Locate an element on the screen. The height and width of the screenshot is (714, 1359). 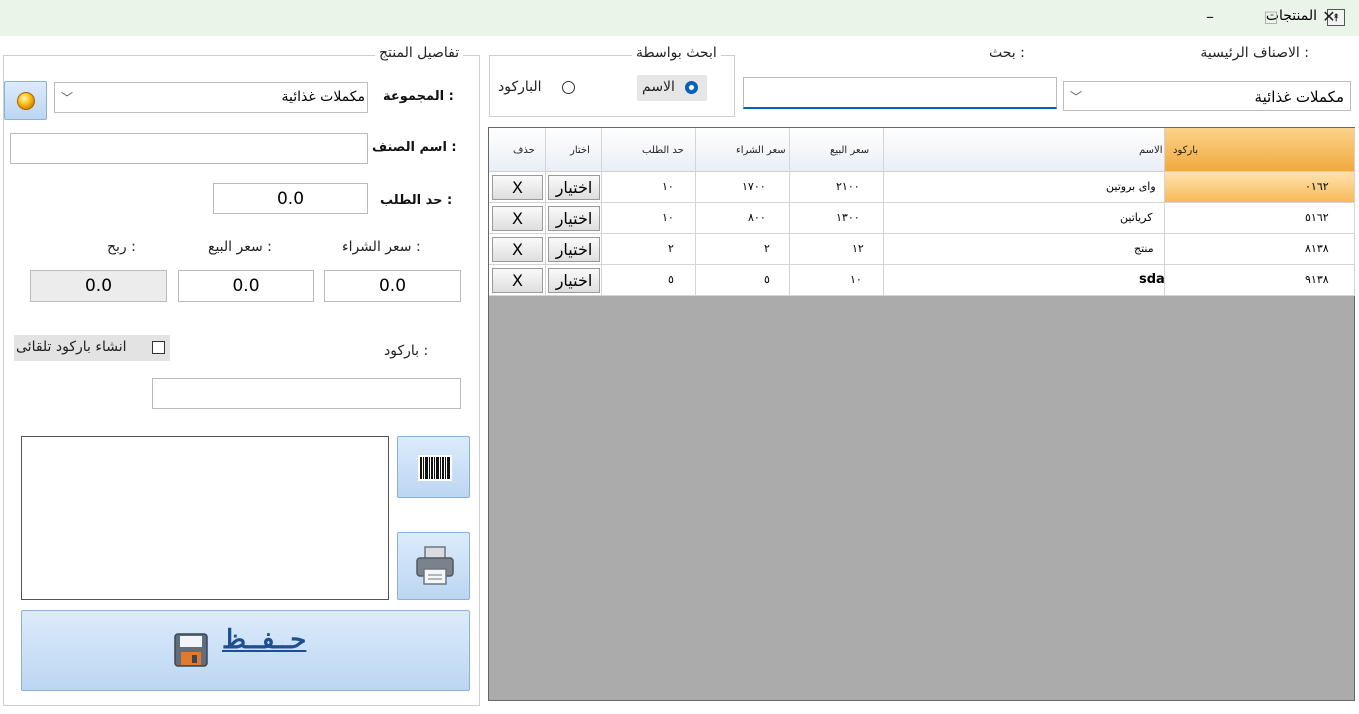
printer-icon is located at coordinates (435, 565).